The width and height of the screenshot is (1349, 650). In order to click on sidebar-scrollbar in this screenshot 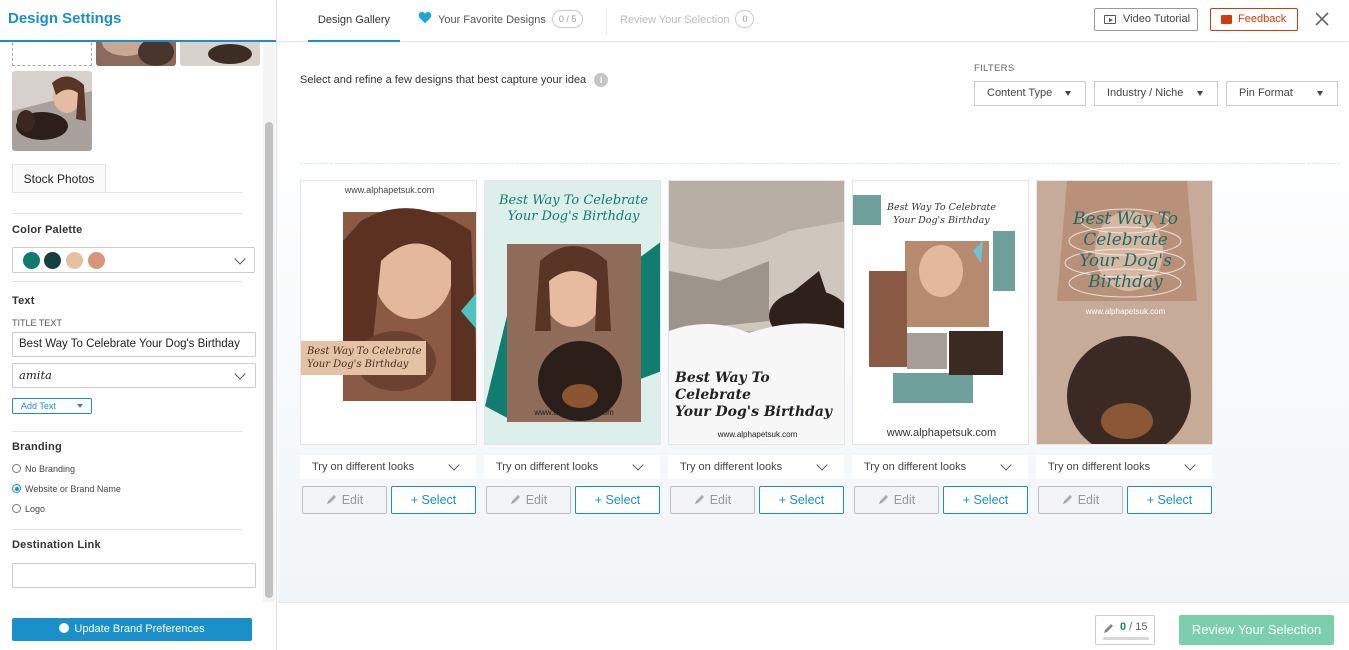, I will do `click(269, 322)`.